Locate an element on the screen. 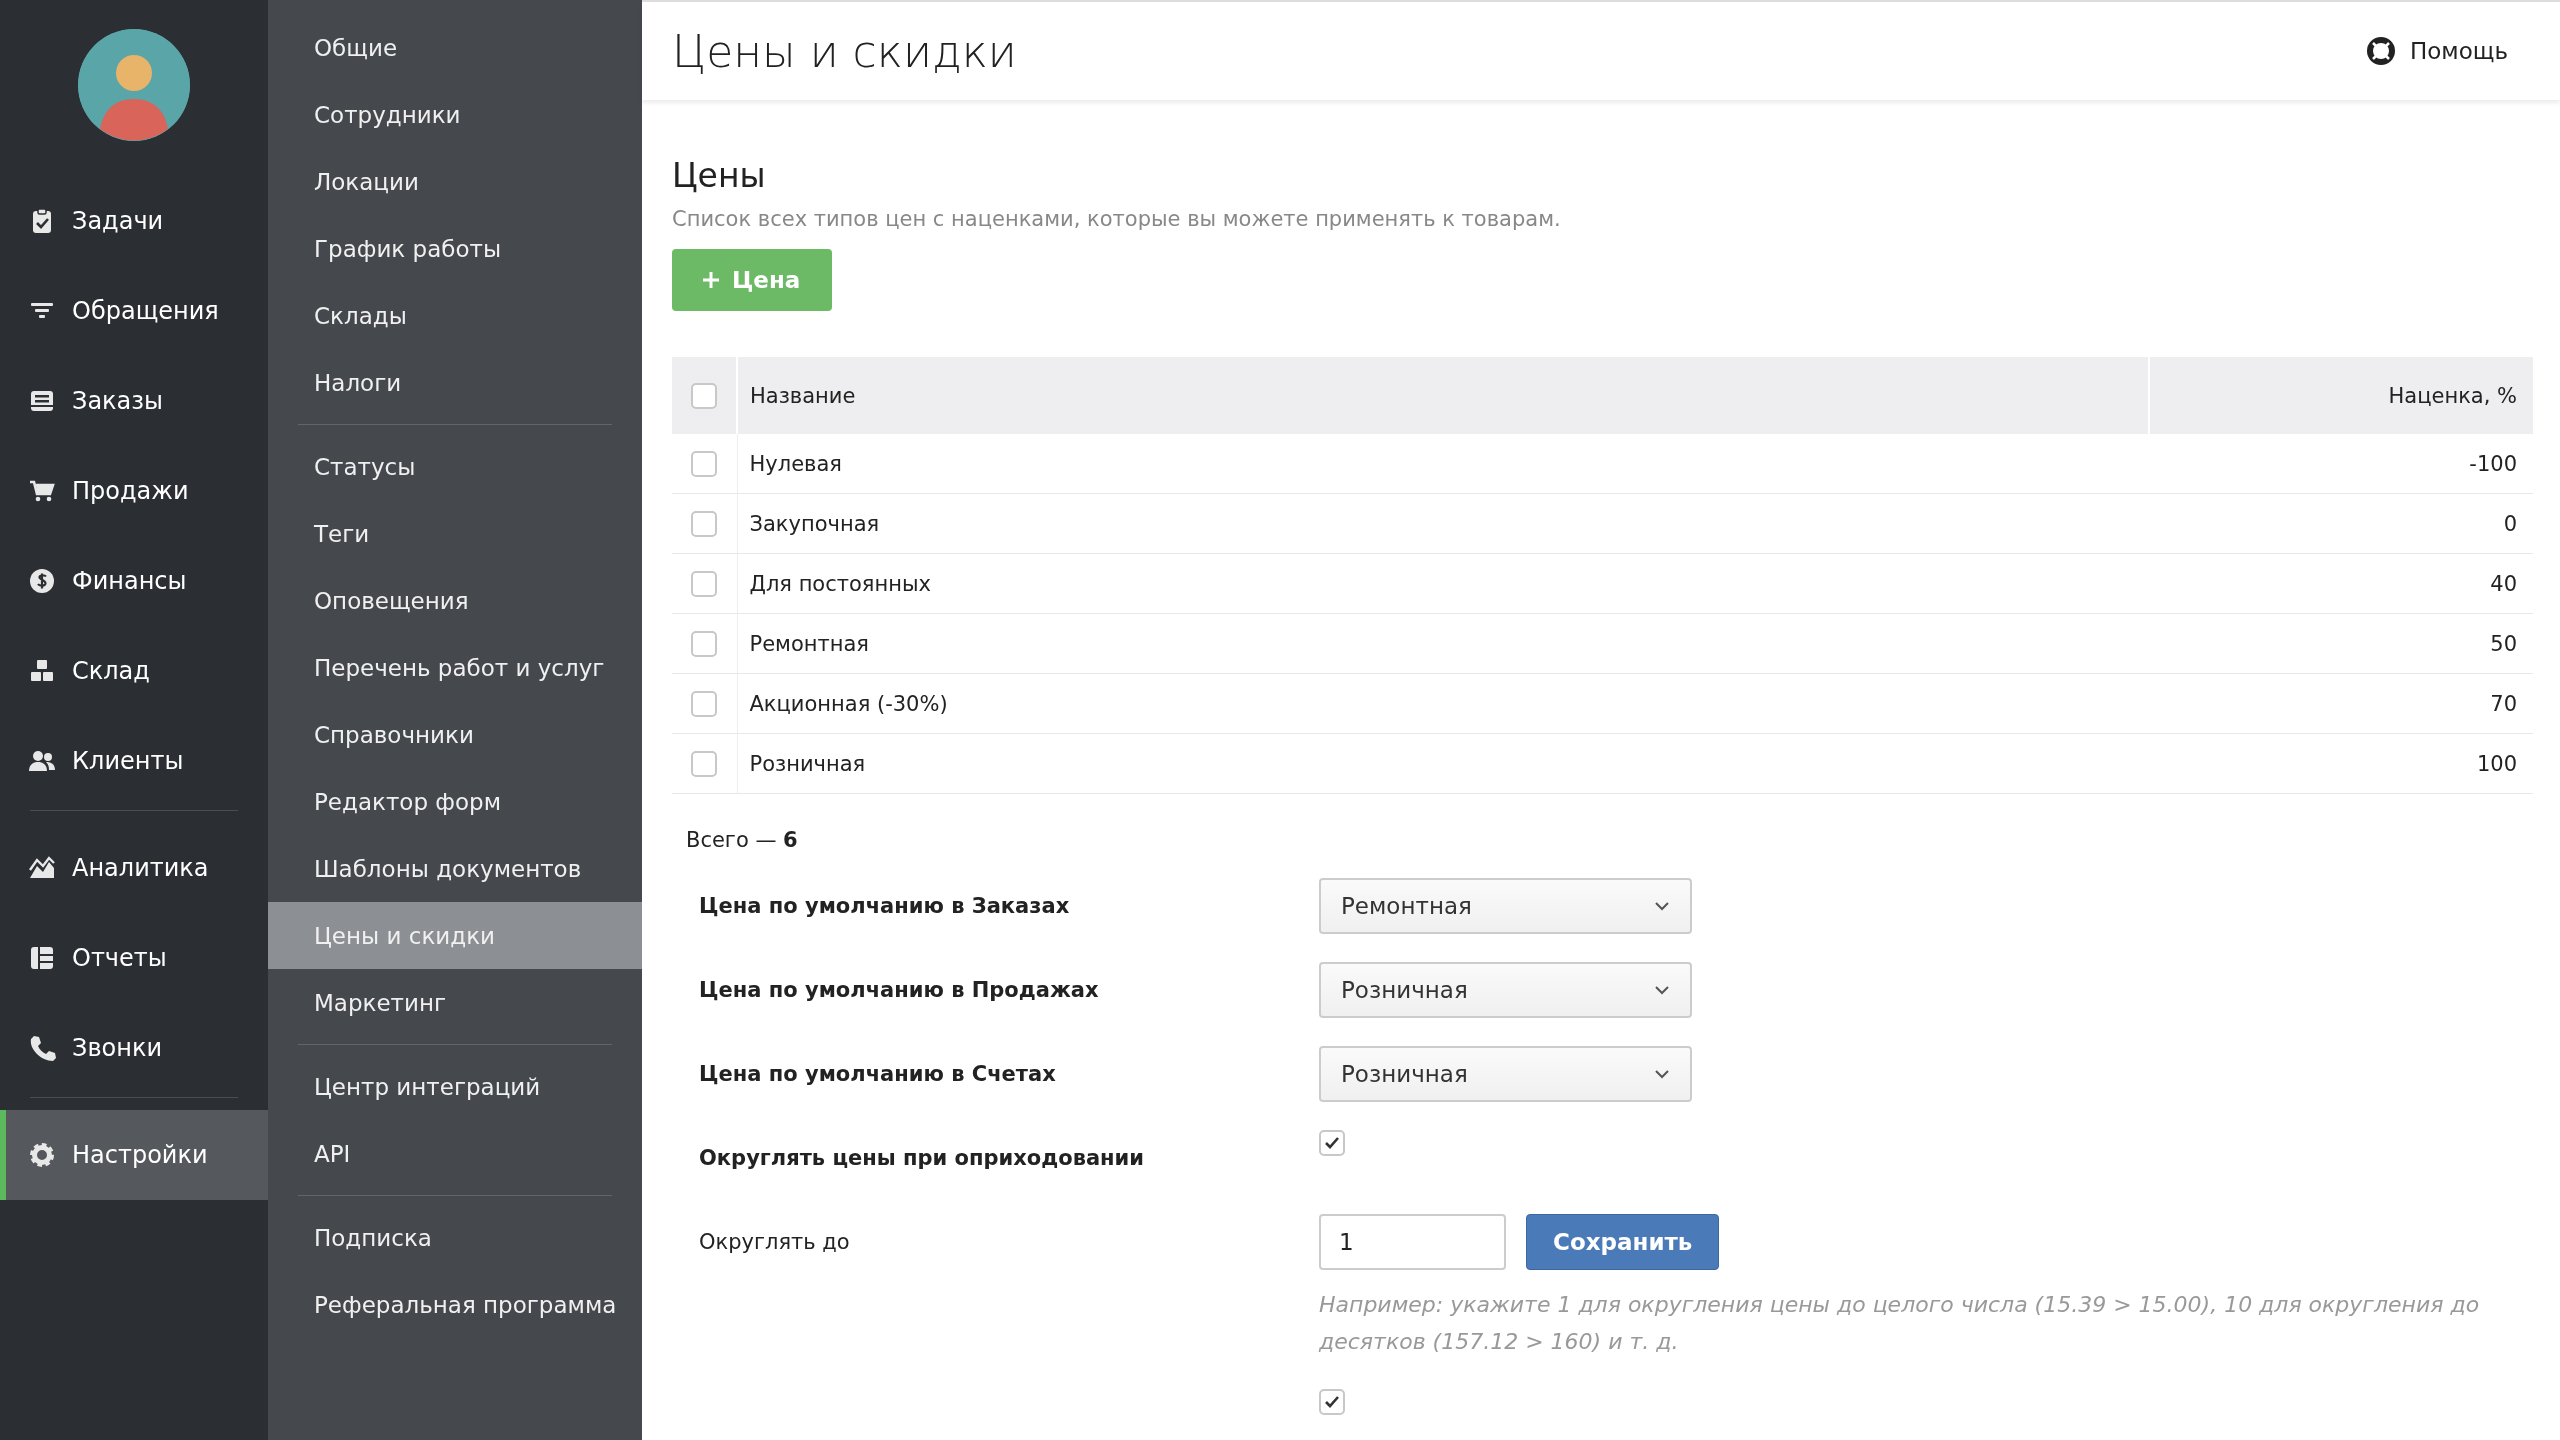 This screenshot has height=1440, width=2560. settings-menu-item: Статусы is located at coordinates (455, 466).